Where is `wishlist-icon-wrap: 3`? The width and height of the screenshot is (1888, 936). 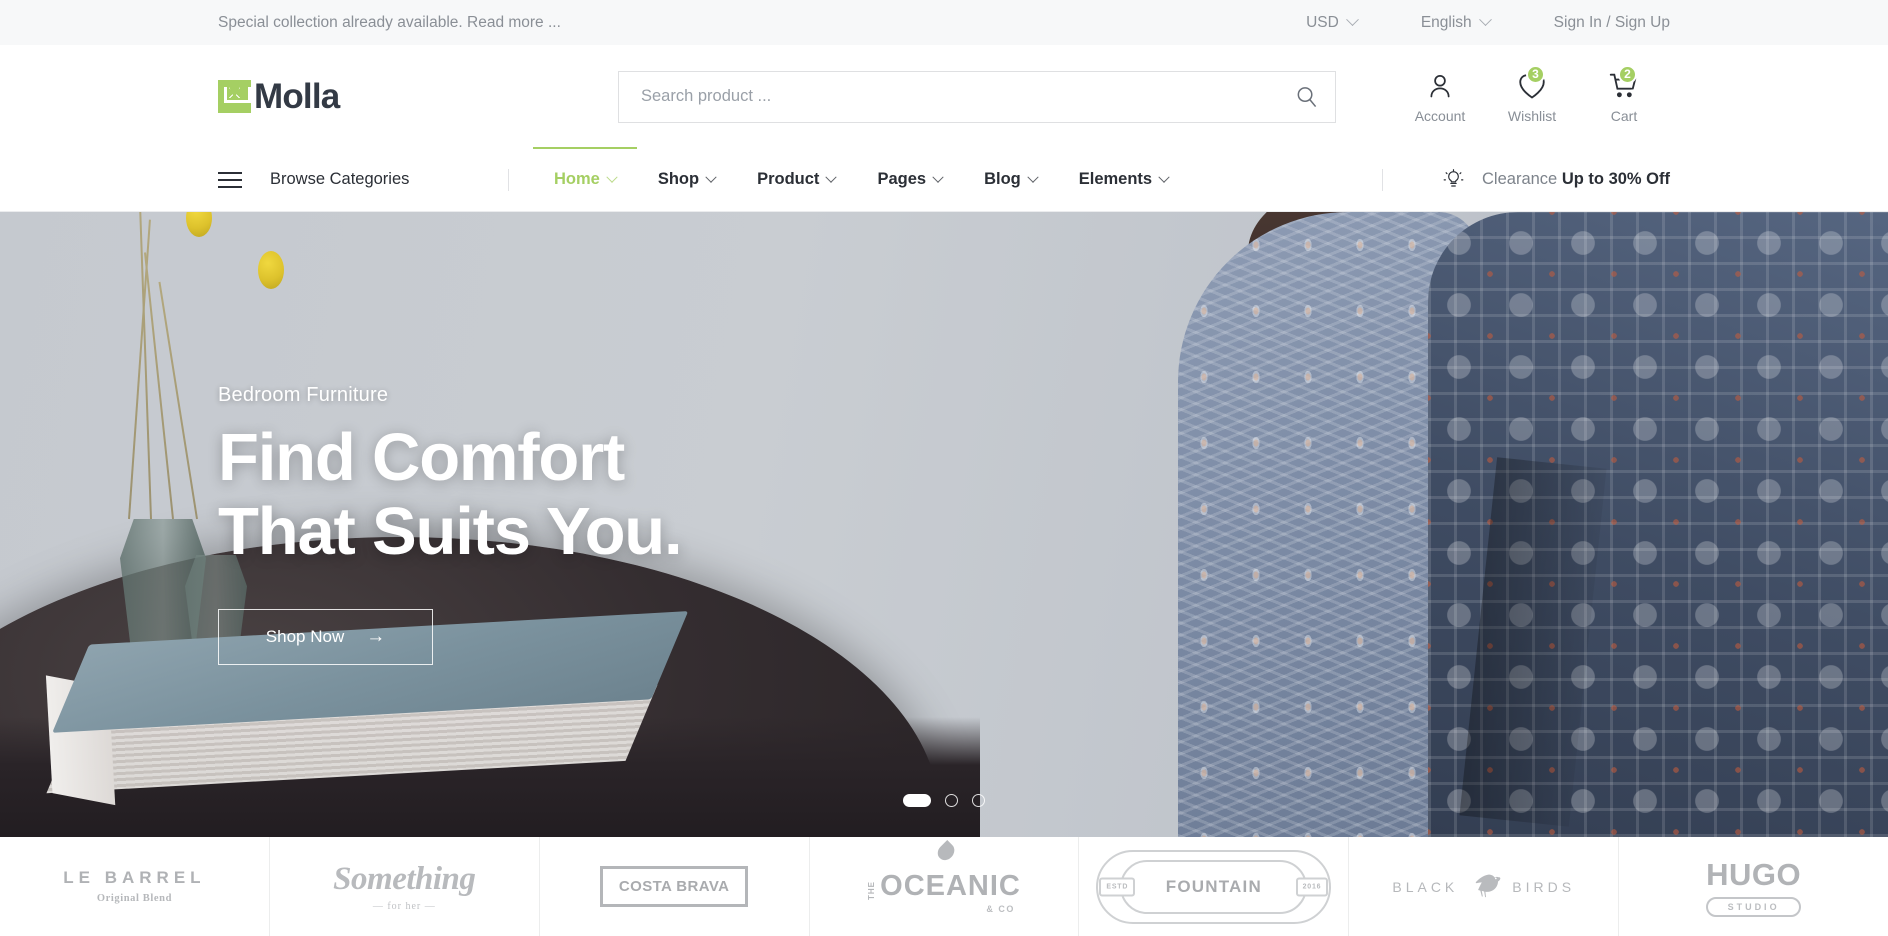
wishlist-icon-wrap: 3 is located at coordinates (1532, 83).